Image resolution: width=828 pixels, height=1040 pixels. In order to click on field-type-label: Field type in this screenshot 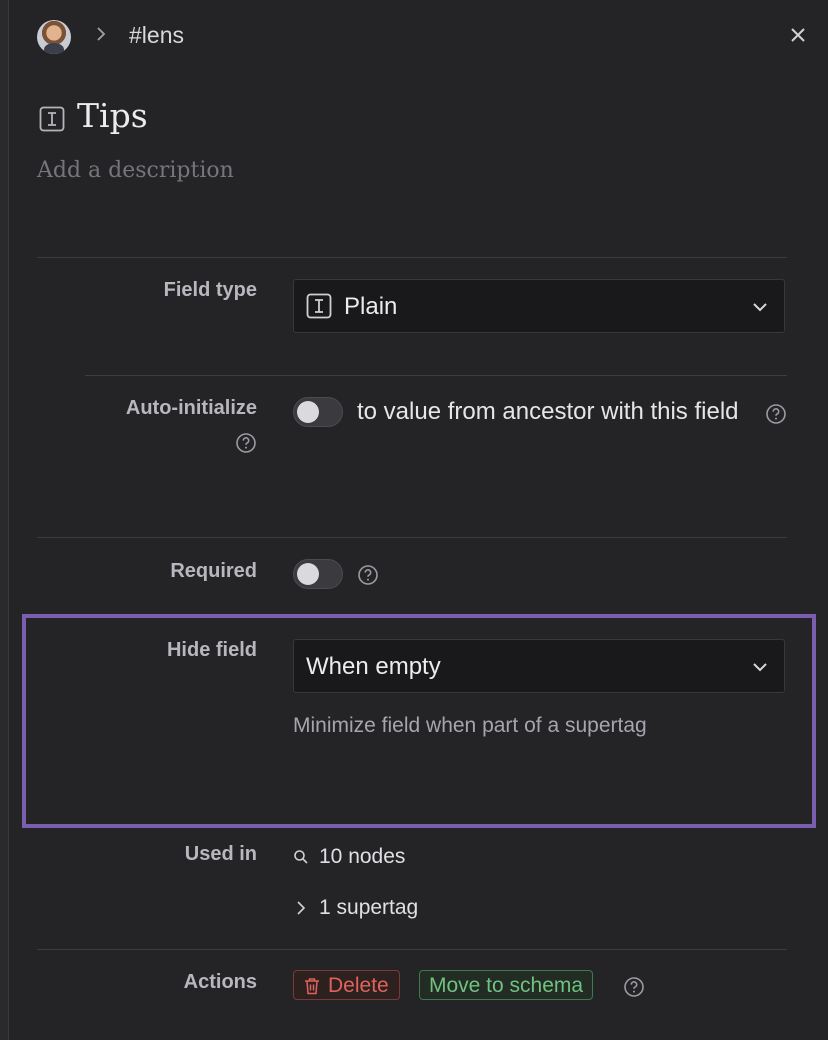, I will do `click(210, 290)`.